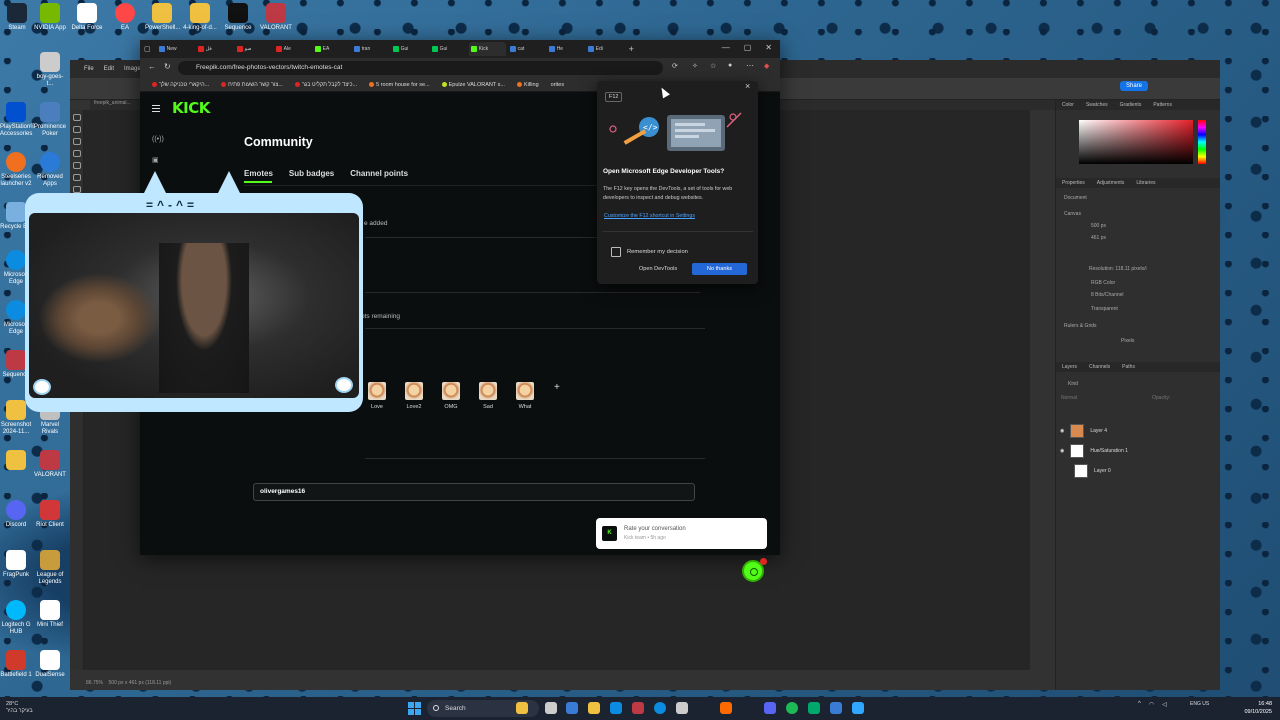 The height and width of the screenshot is (720, 1280). What do you see at coordinates (747, 86) in the screenshot?
I see `close-icon: ×` at bounding box center [747, 86].